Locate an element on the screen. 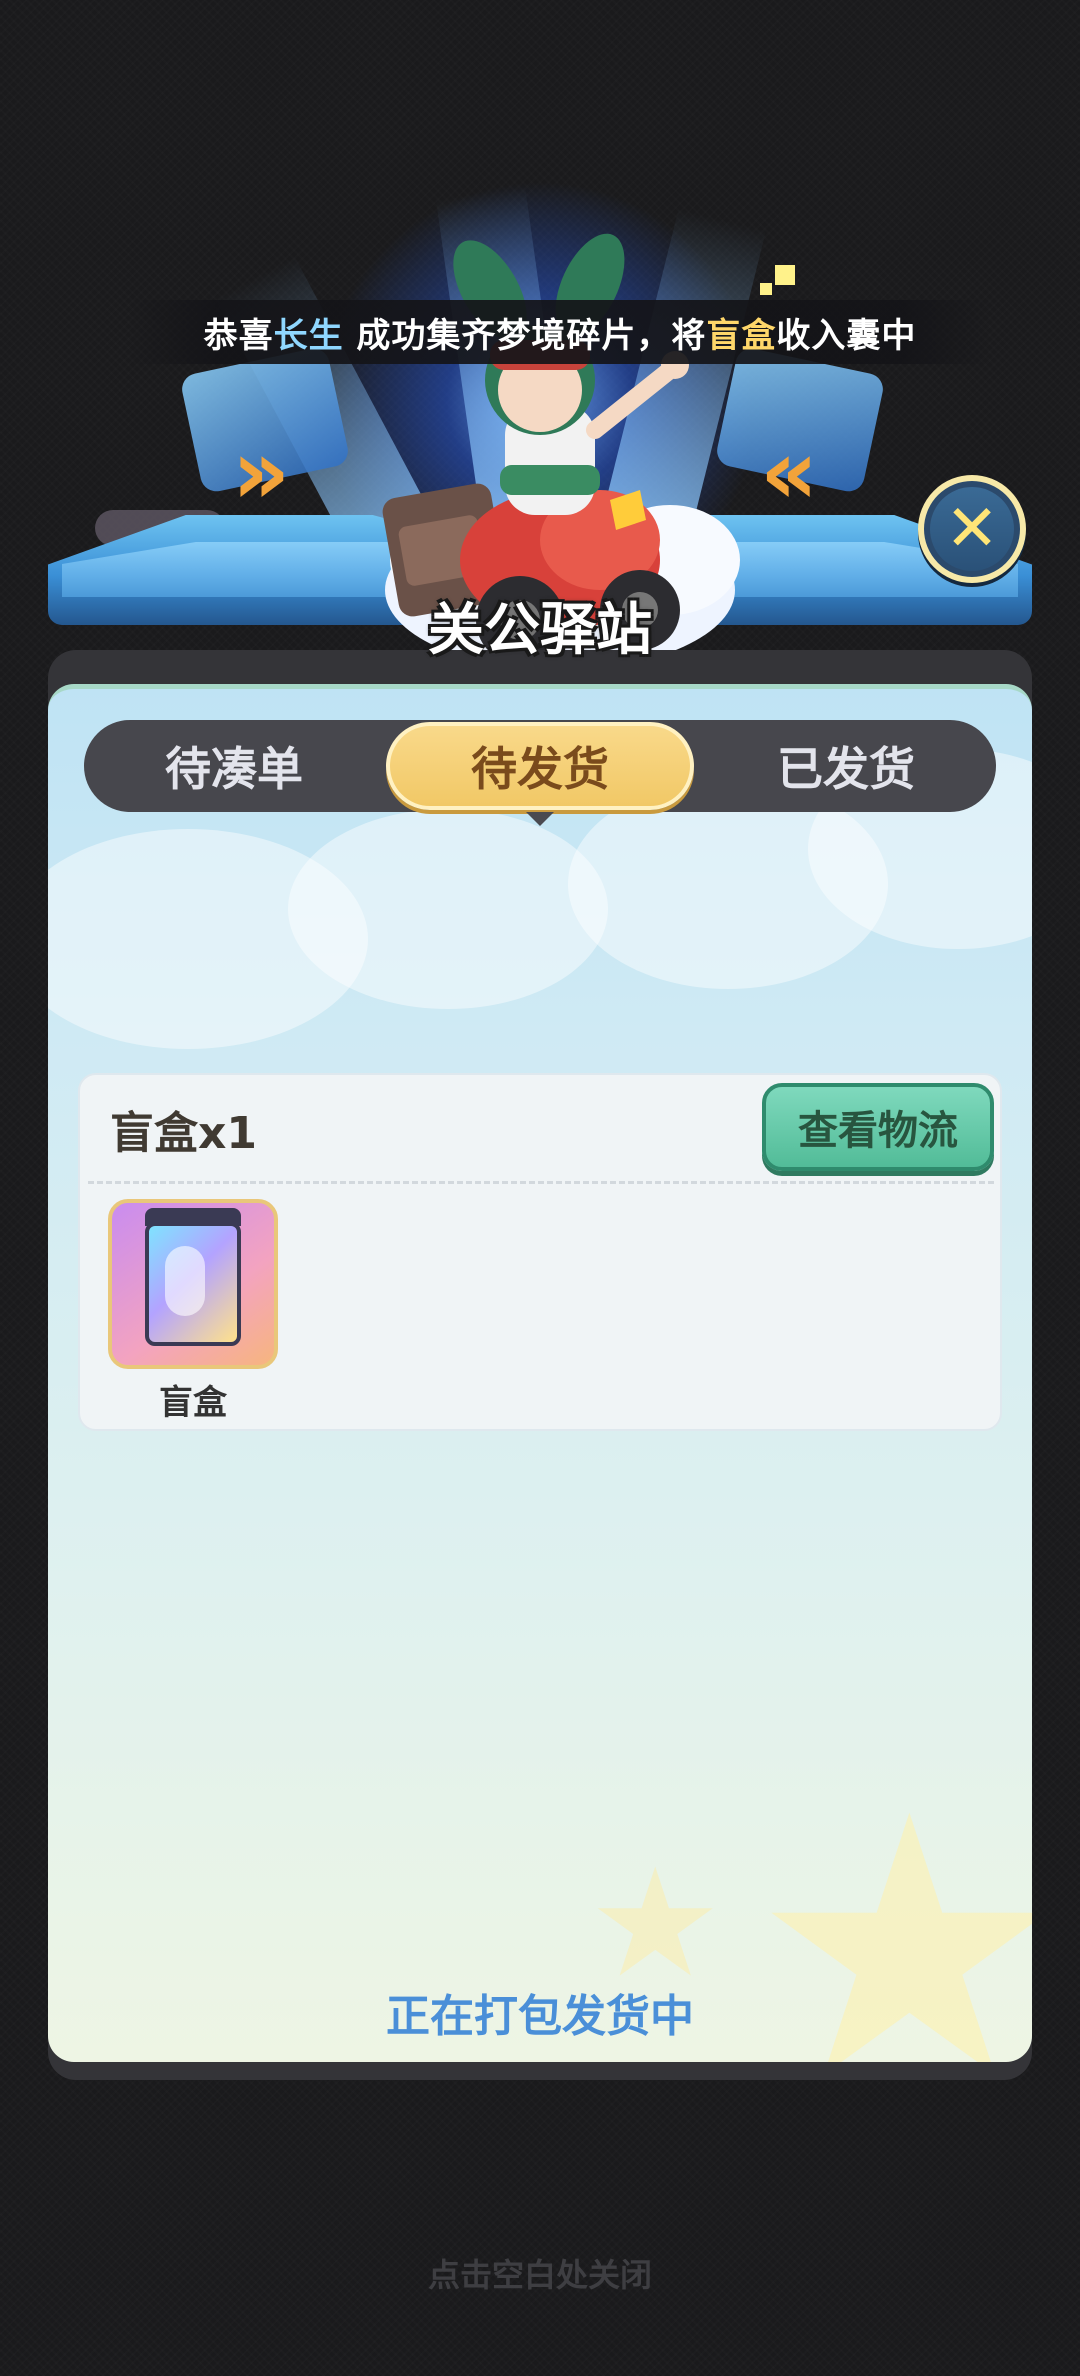  chevron-right-icon: « is located at coordinates (789, 472).